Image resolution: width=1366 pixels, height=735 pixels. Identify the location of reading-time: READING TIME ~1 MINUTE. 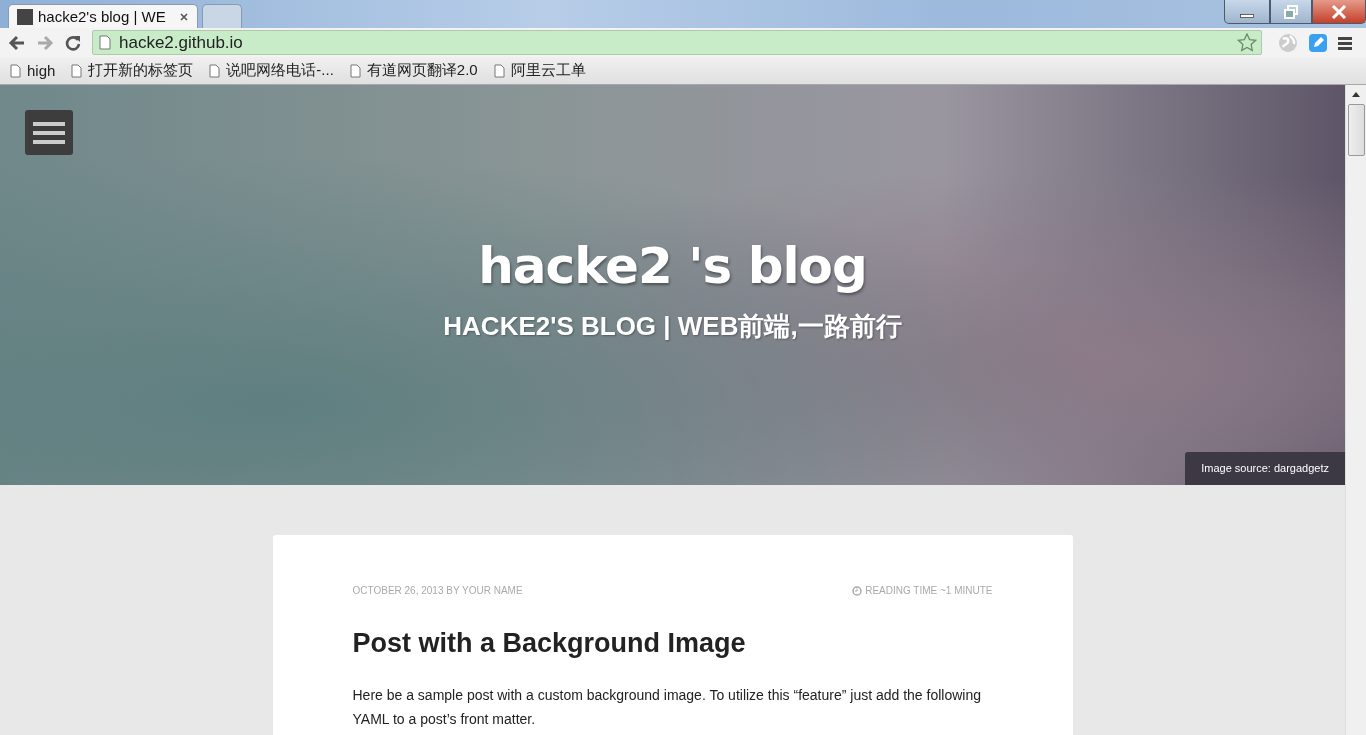
(929, 590).